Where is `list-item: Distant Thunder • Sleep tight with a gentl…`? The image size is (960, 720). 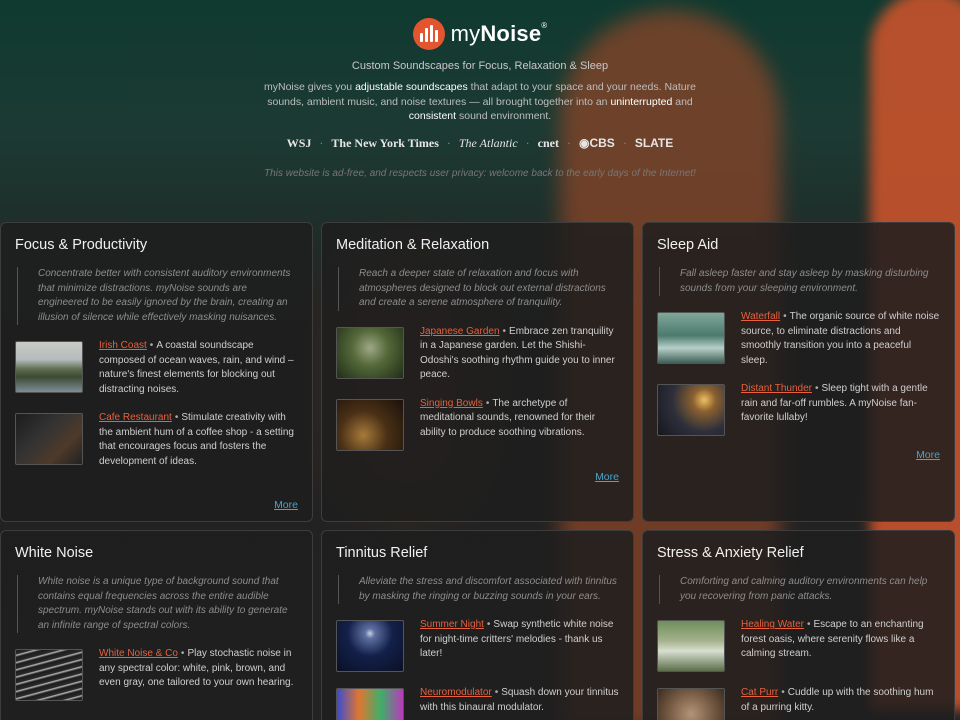
list-item: Distant Thunder • Sleep tight with a gentl… is located at coordinates (798, 409).